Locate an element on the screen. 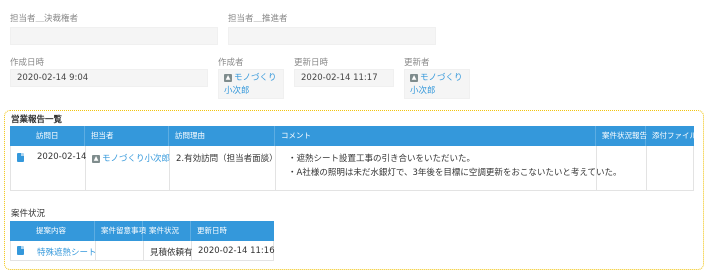 Image resolution: width=710 pixels, height=274 pixels. updater-label: 更新者 is located at coordinates (417, 63).